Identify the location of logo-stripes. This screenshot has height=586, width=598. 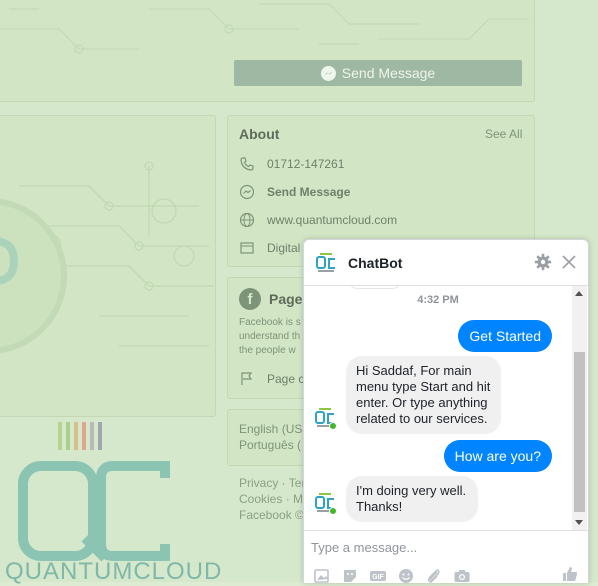
(80, 436).